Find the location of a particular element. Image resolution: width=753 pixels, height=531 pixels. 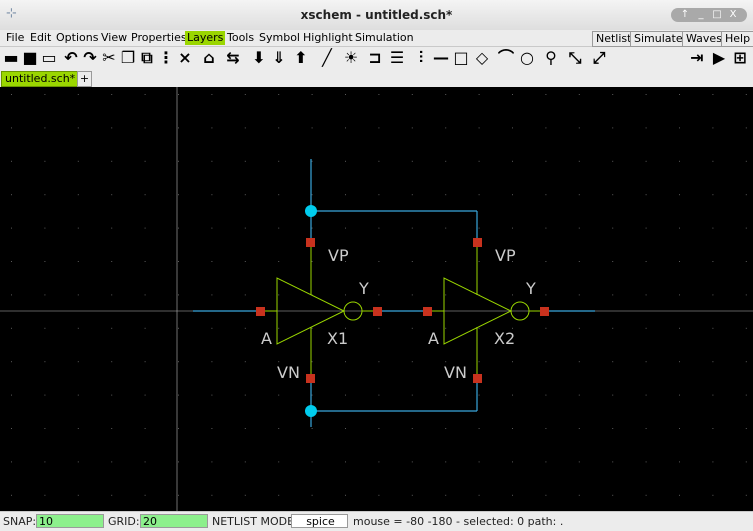

menu-edit: Edit is located at coordinates (40, 38).